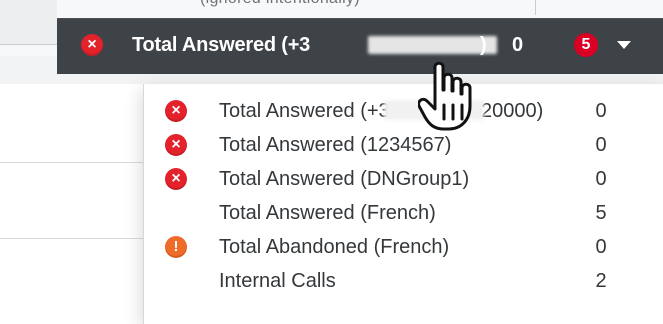 This screenshot has width=663, height=324. I want to click on dropdown-item-total-abandoned-french: ! Total Abandoned (French) 0, so click(403, 247).